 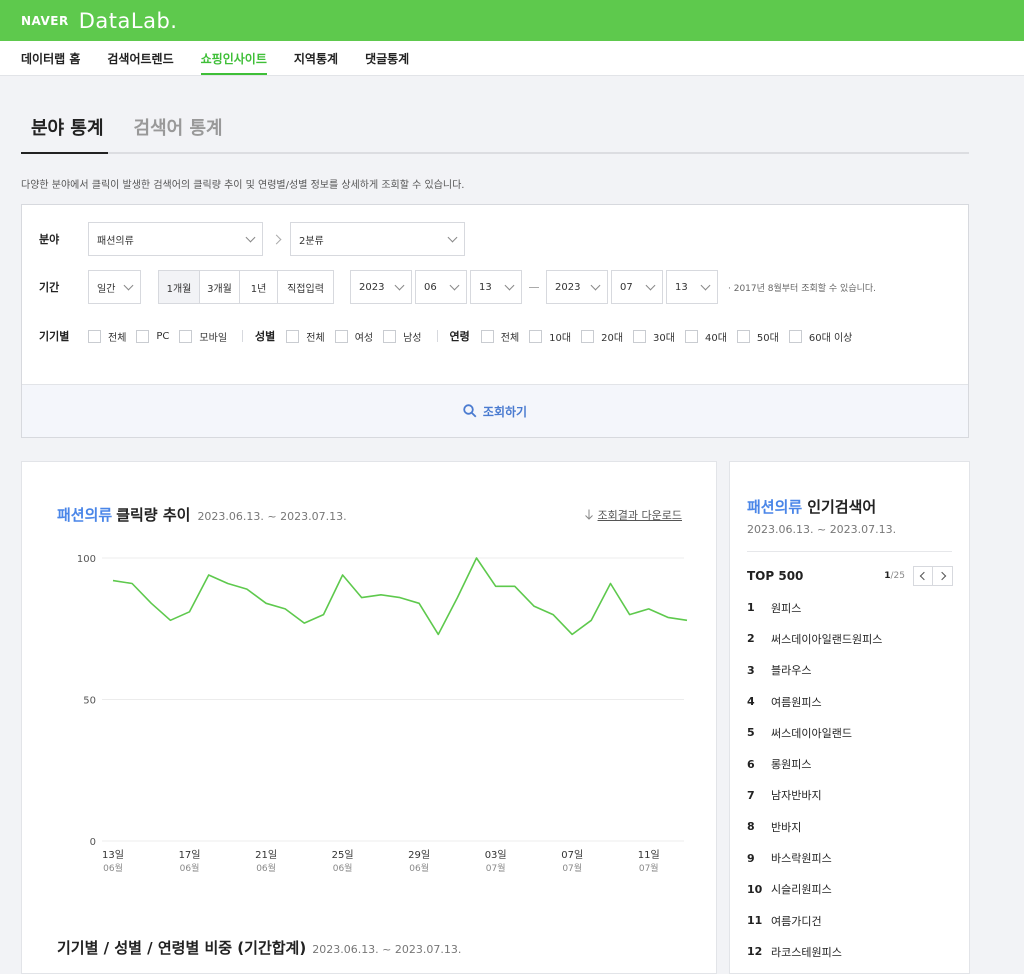 I want to click on age-20s-checkbox: 20대, so click(x=602, y=336).